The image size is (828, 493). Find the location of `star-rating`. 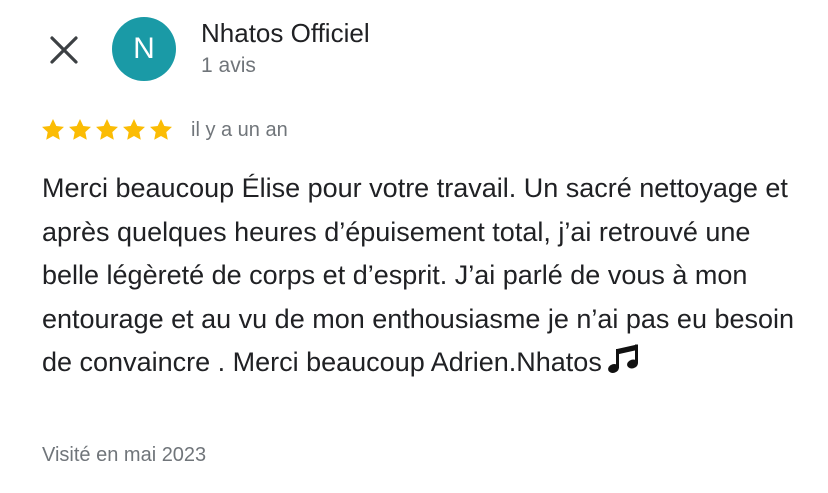

star-rating is located at coordinates (107, 130).